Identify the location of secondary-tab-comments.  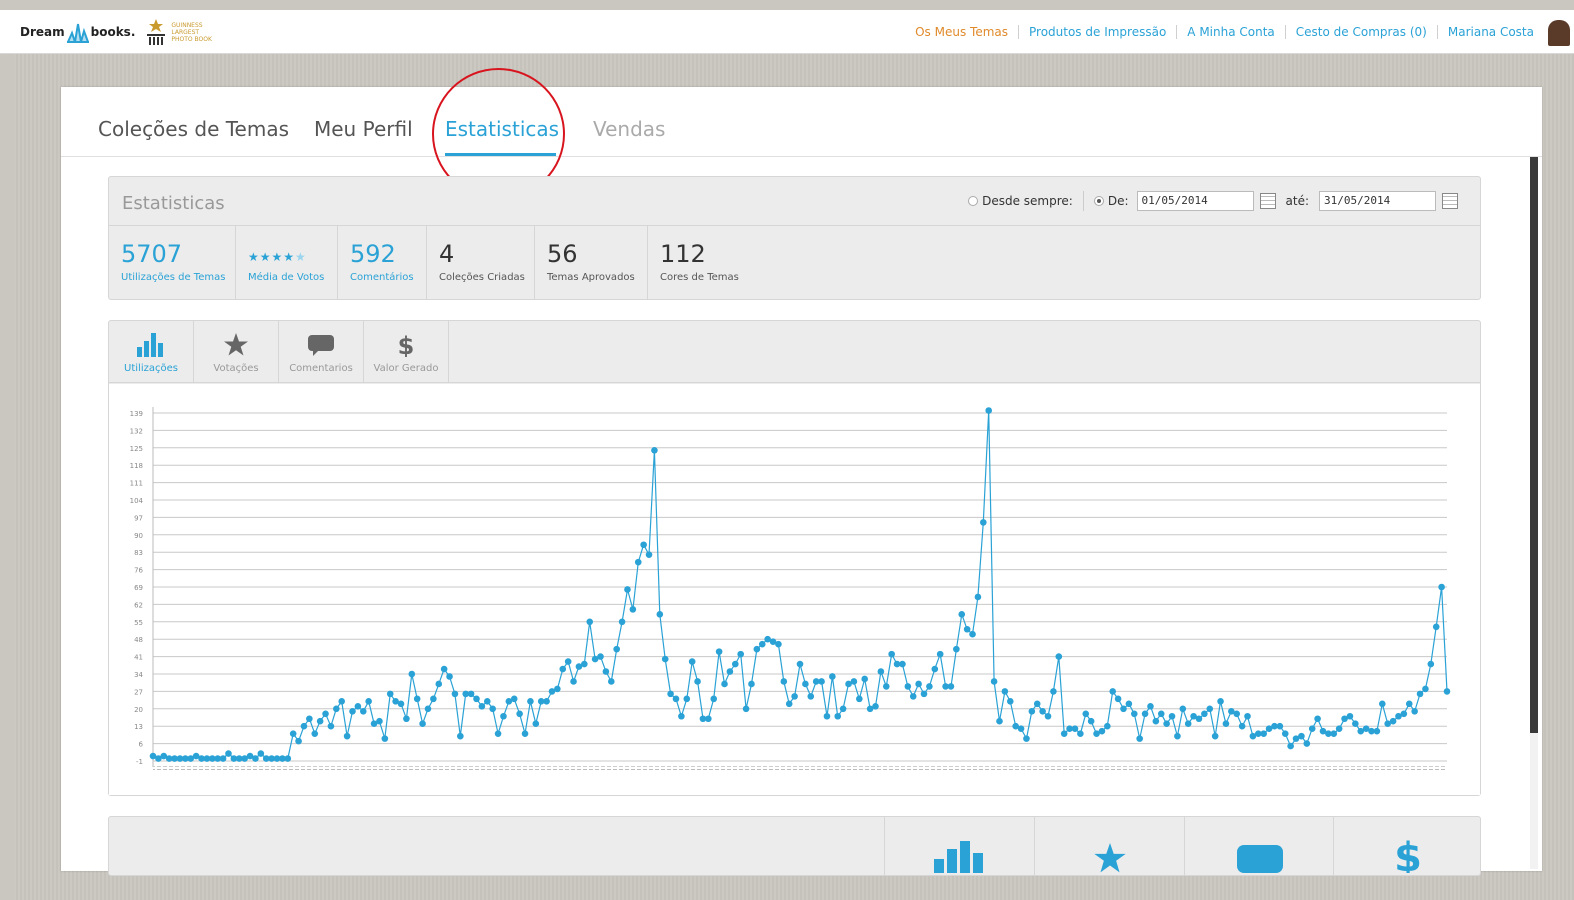
(1259, 846).